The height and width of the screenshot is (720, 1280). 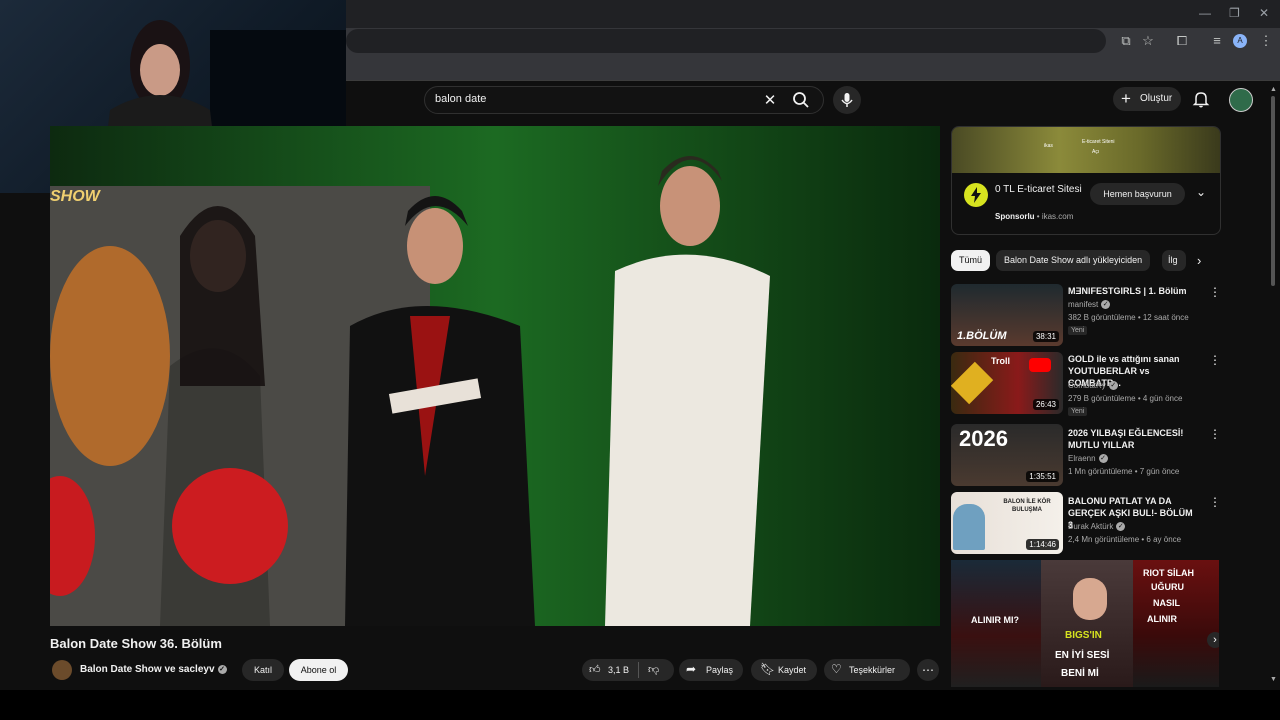 I want to click on scroll-down-icon: ▼, so click(x=1273, y=679).